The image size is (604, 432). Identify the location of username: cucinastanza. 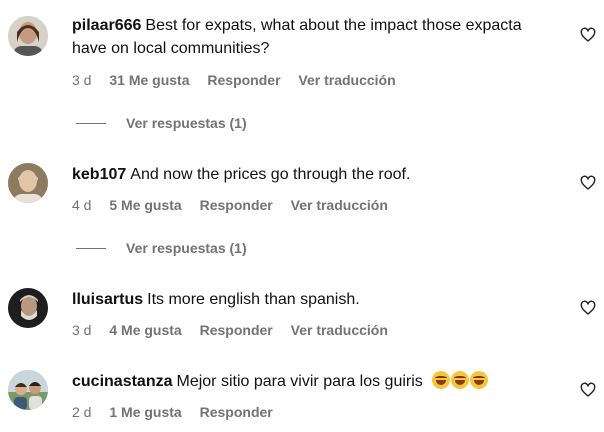
(122, 381).